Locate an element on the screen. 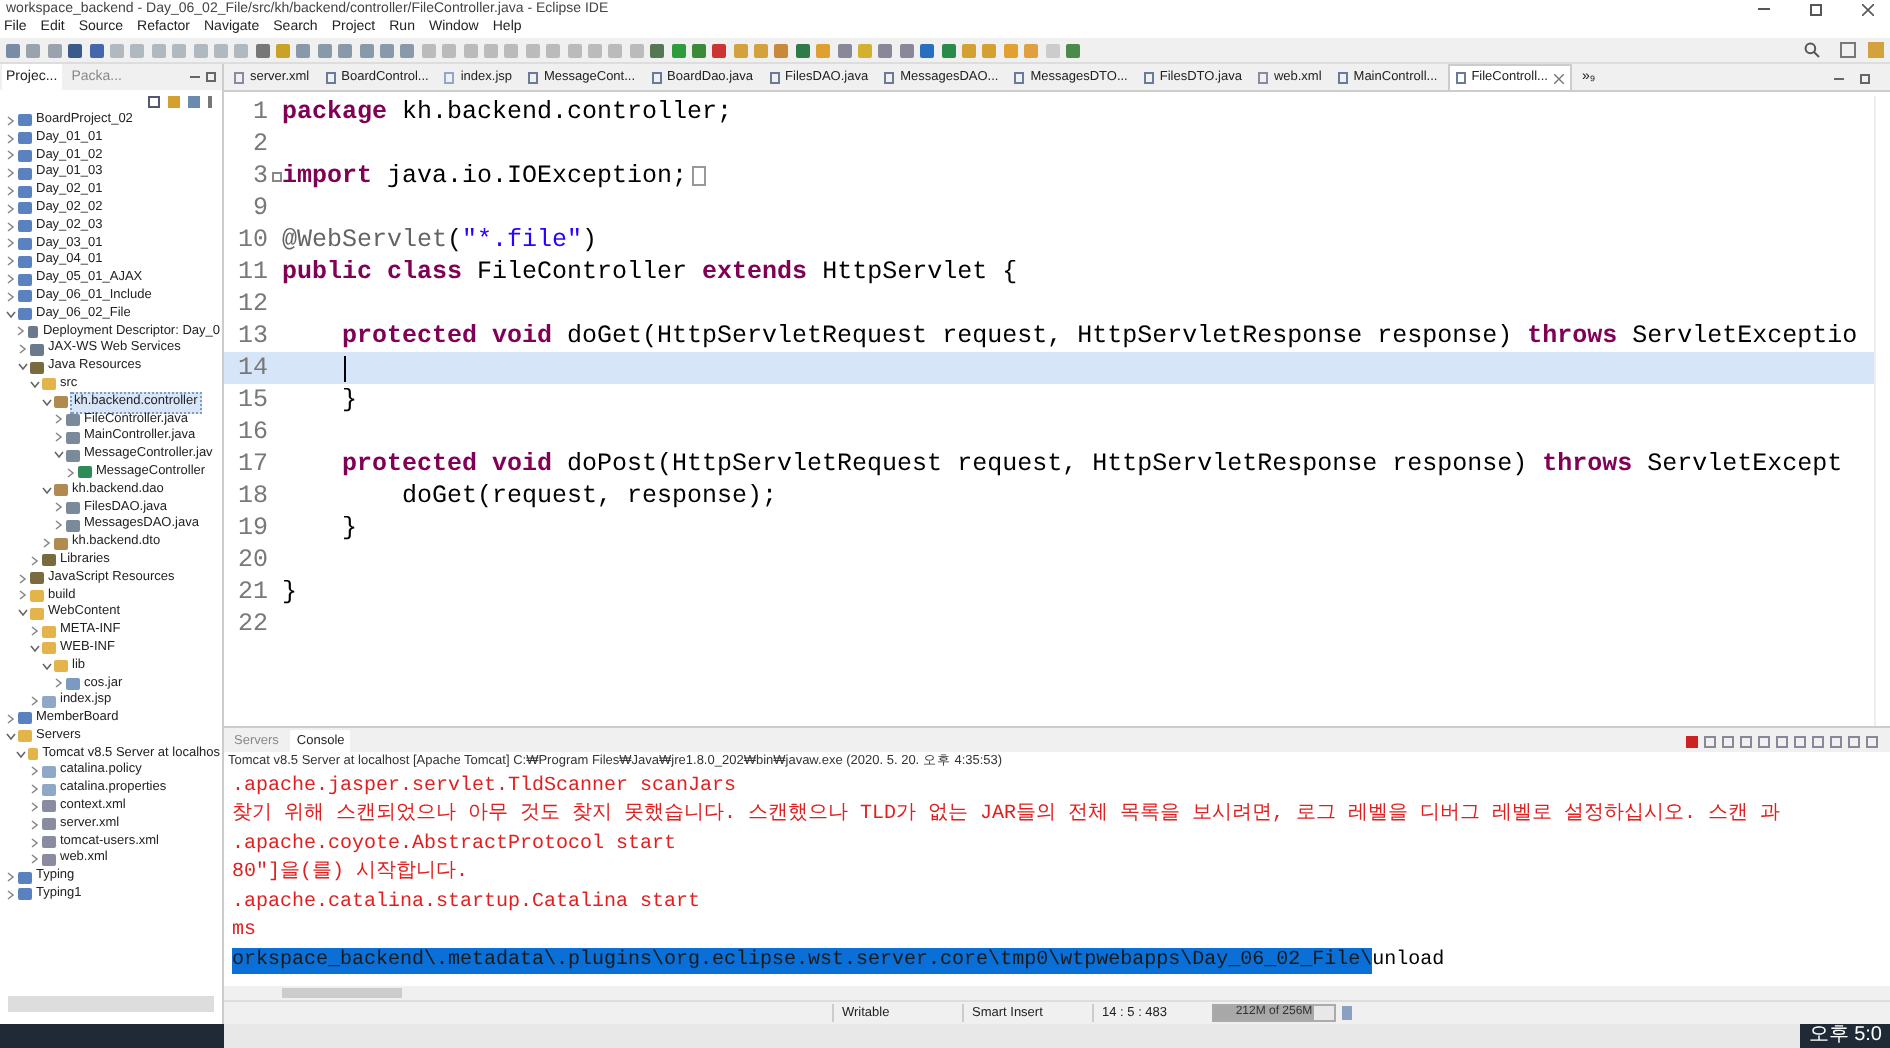 This screenshot has height=1048, width=1890. code-line: protected void doGet(HttpServletRequest request, HttpServletResponse response) throws ServletExceptio is located at coordinates (1099, 336).